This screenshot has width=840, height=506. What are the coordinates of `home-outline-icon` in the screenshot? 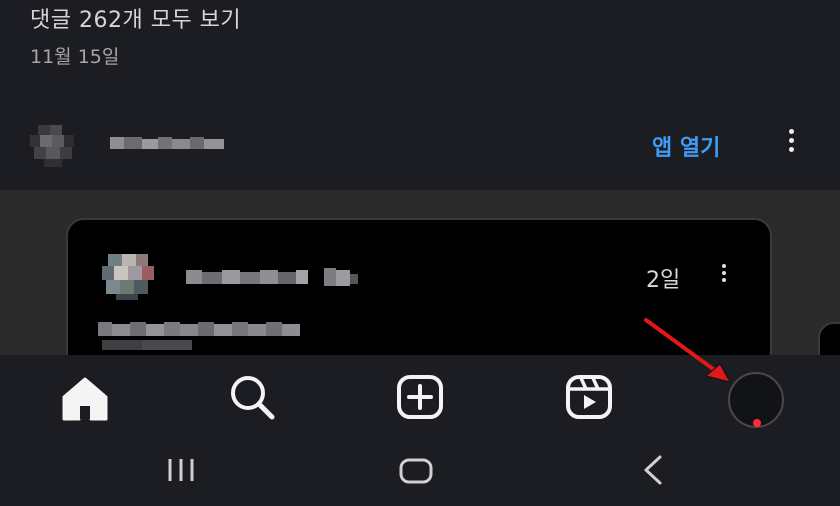 It's located at (417, 471).